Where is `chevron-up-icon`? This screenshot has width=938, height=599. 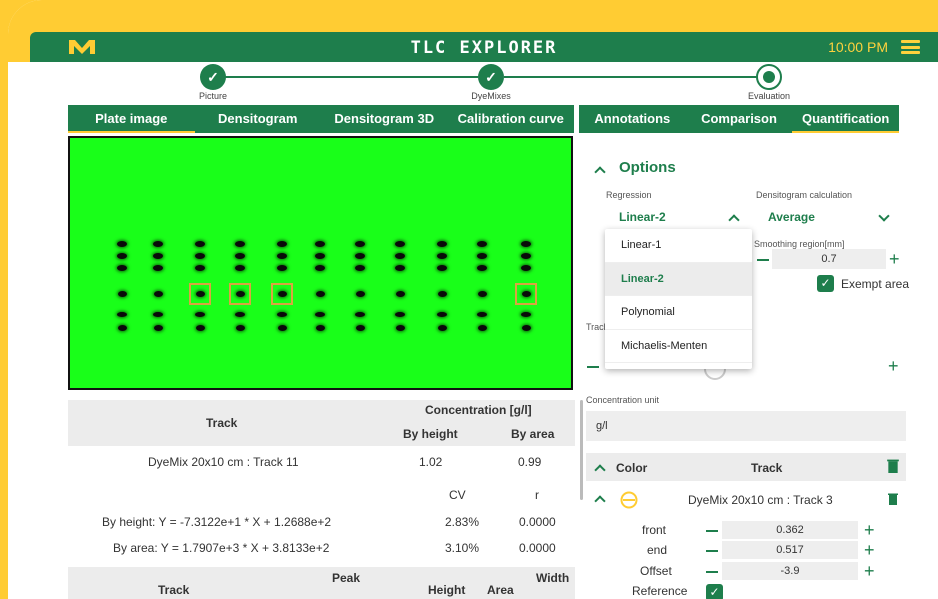
chevron-up-icon is located at coordinates (734, 220).